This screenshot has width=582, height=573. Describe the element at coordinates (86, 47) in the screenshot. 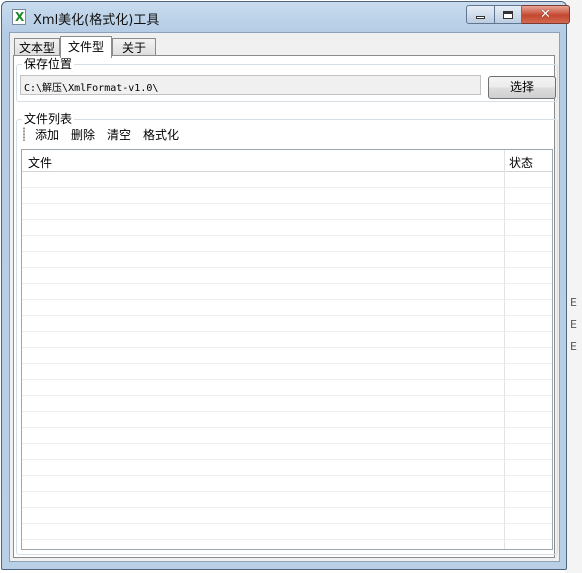

I see `tab-file-mode: 文件型` at that location.